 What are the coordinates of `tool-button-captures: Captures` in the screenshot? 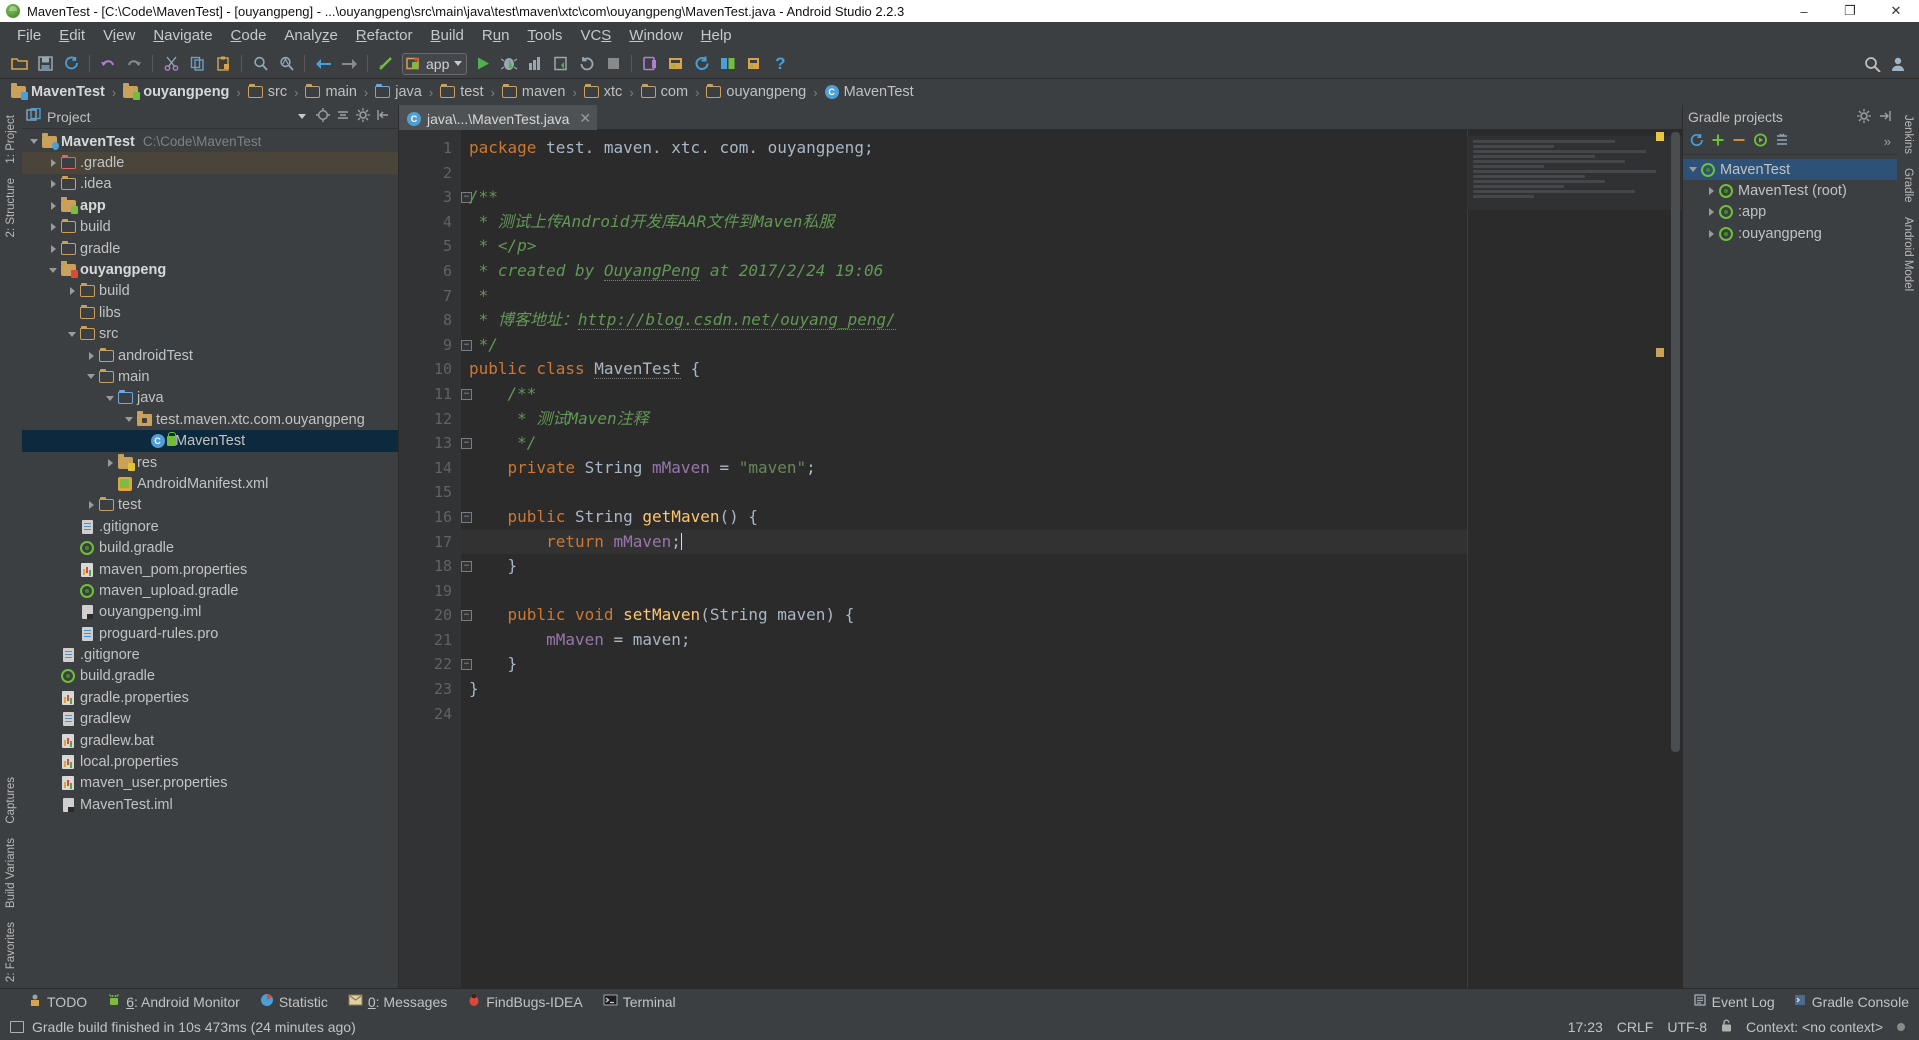 It's located at (11, 800).